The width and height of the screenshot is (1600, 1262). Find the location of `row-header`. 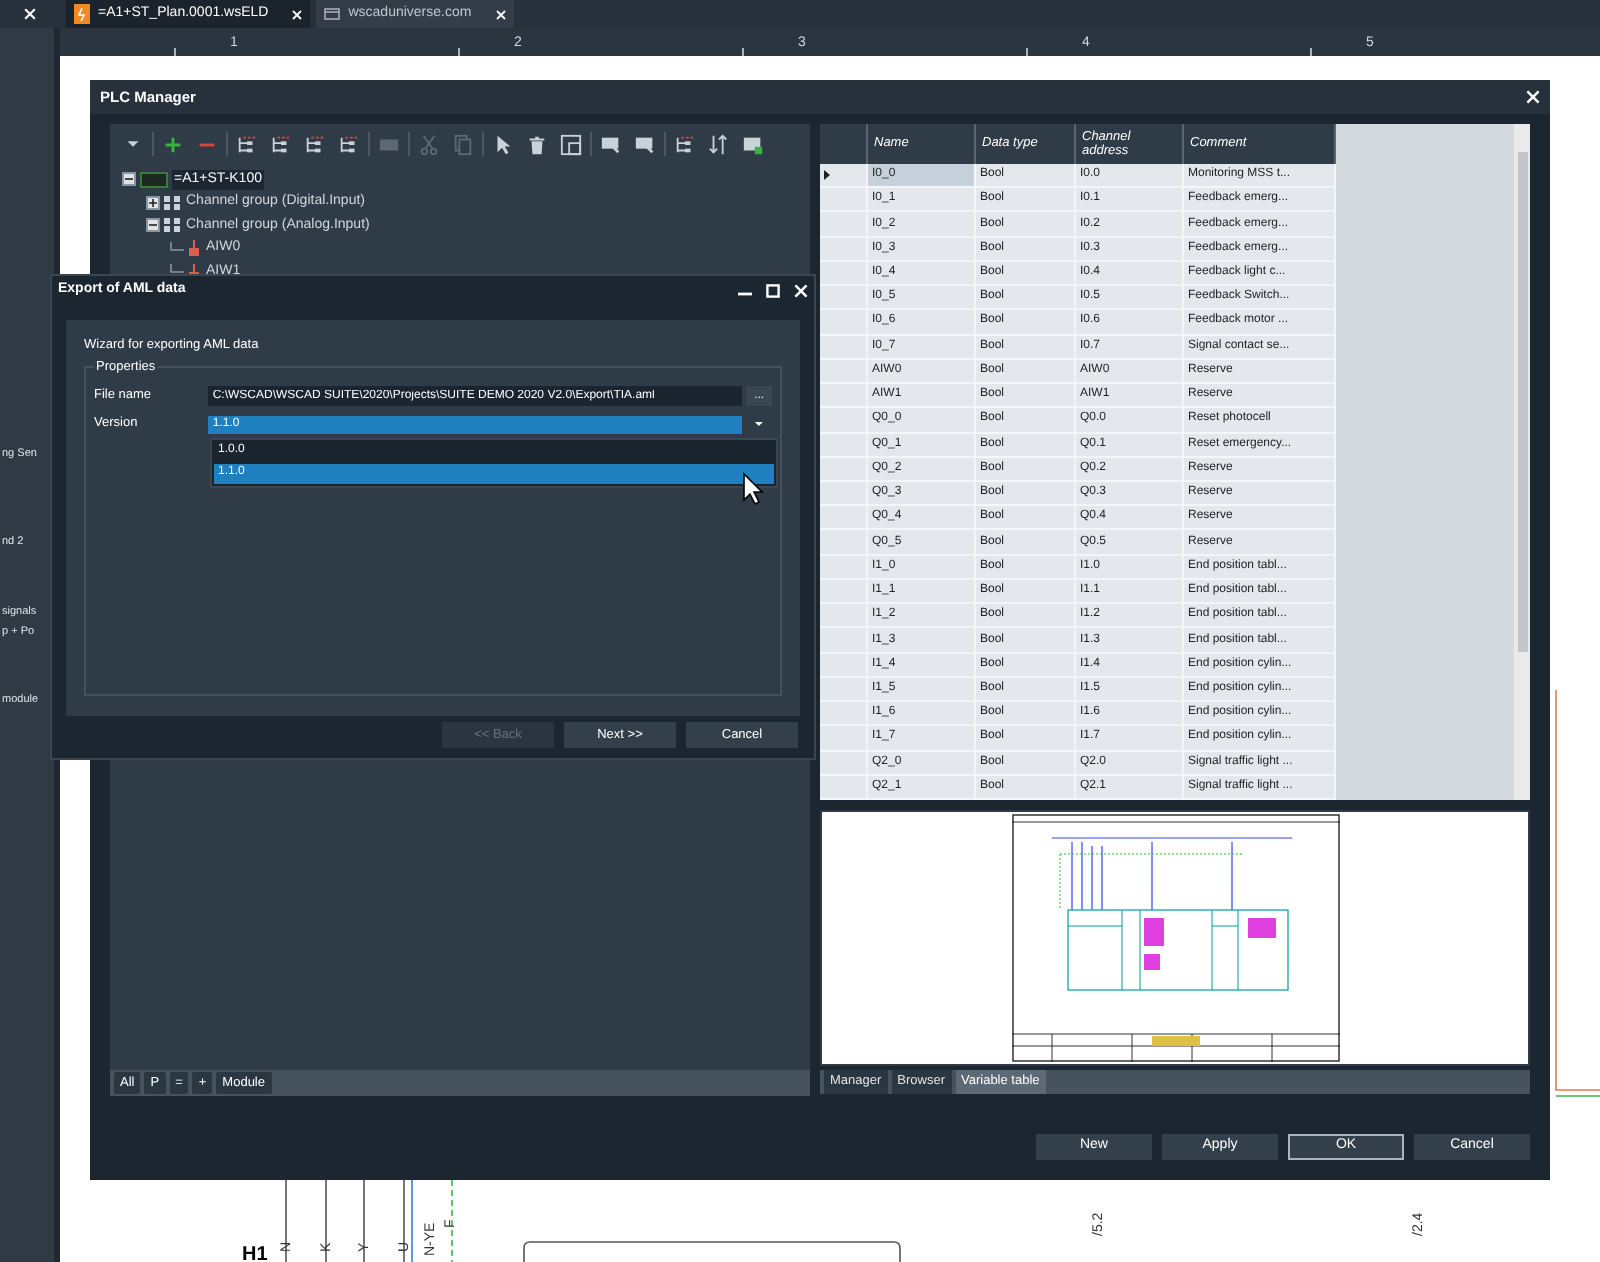

row-header is located at coordinates (844, 175).